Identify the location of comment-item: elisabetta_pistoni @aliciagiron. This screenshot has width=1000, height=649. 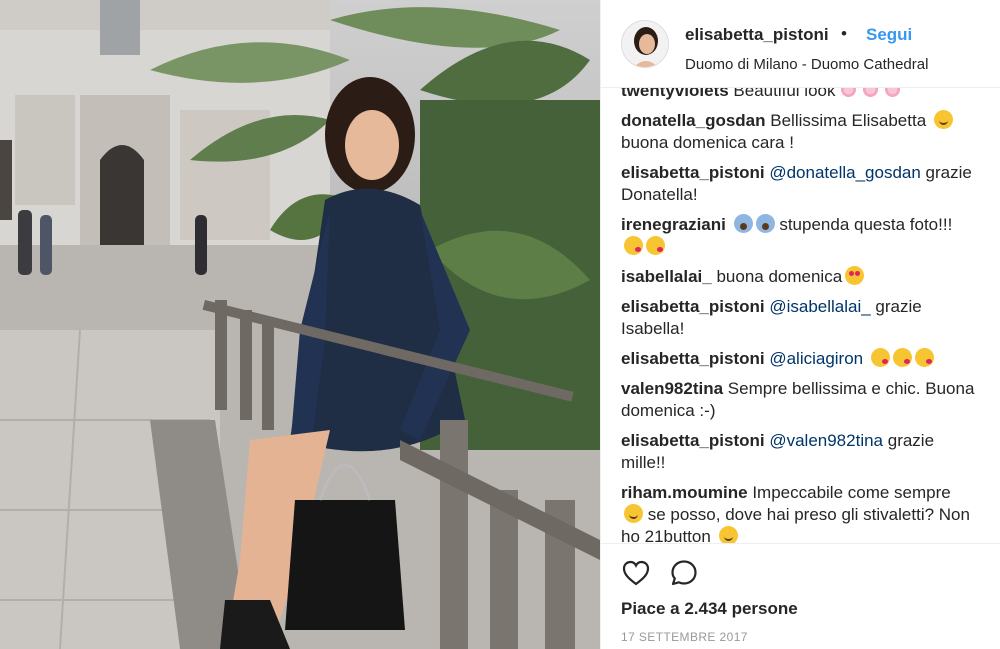
(798, 359).